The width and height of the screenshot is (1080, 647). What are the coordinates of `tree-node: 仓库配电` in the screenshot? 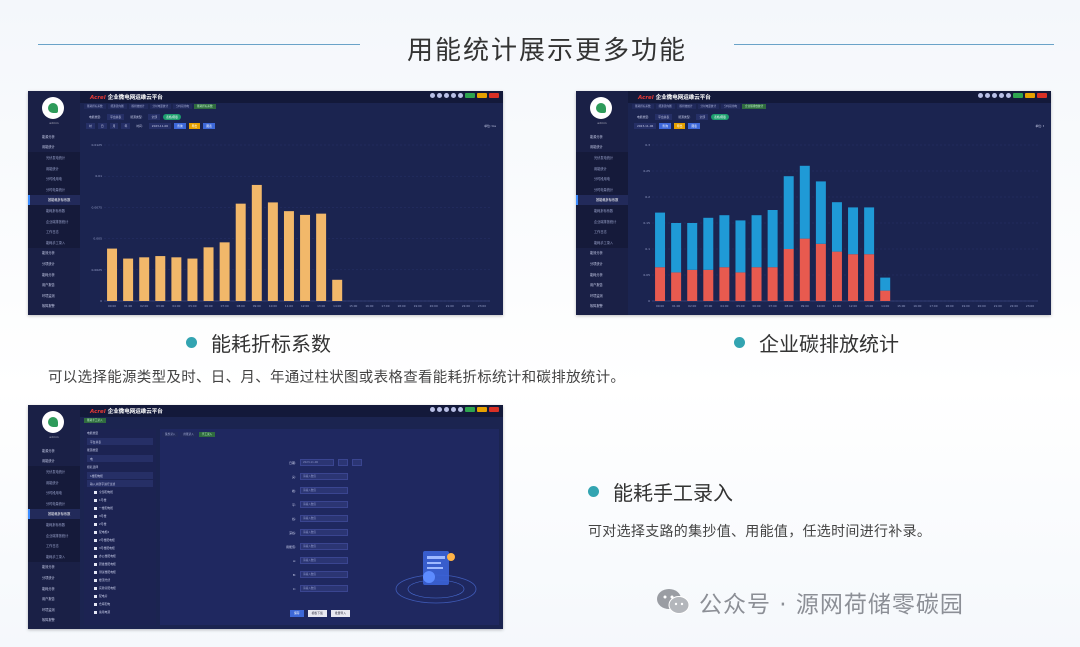 It's located at (120, 604).